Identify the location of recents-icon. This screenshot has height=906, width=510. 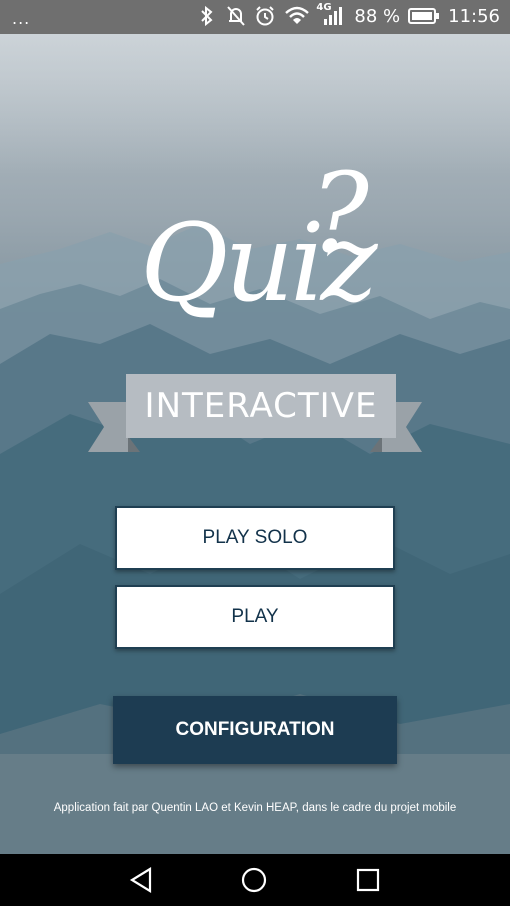
(368, 882).